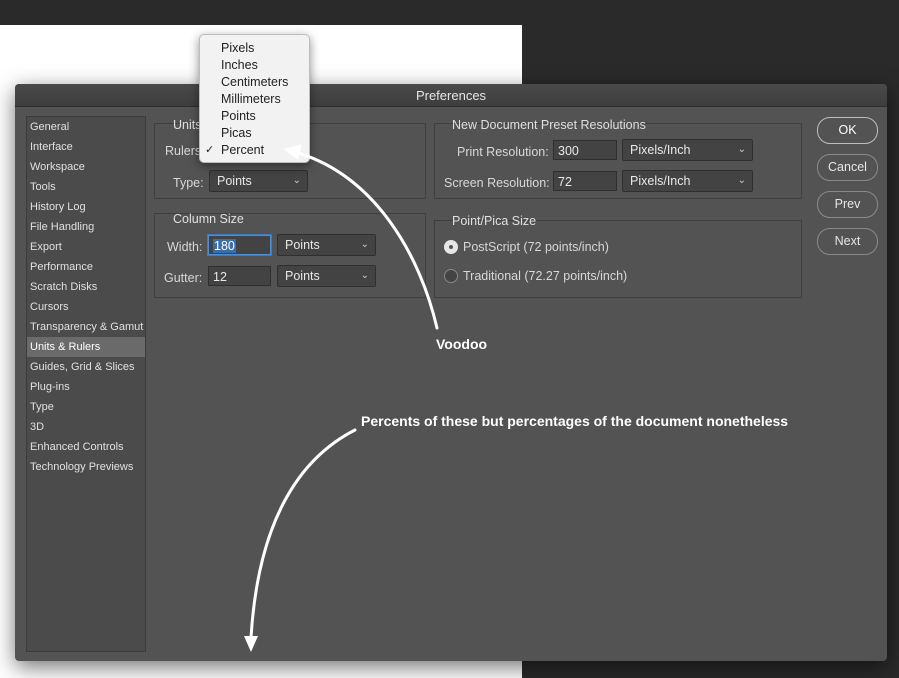  I want to click on annotation-voodoo: Voodoo, so click(462, 344).